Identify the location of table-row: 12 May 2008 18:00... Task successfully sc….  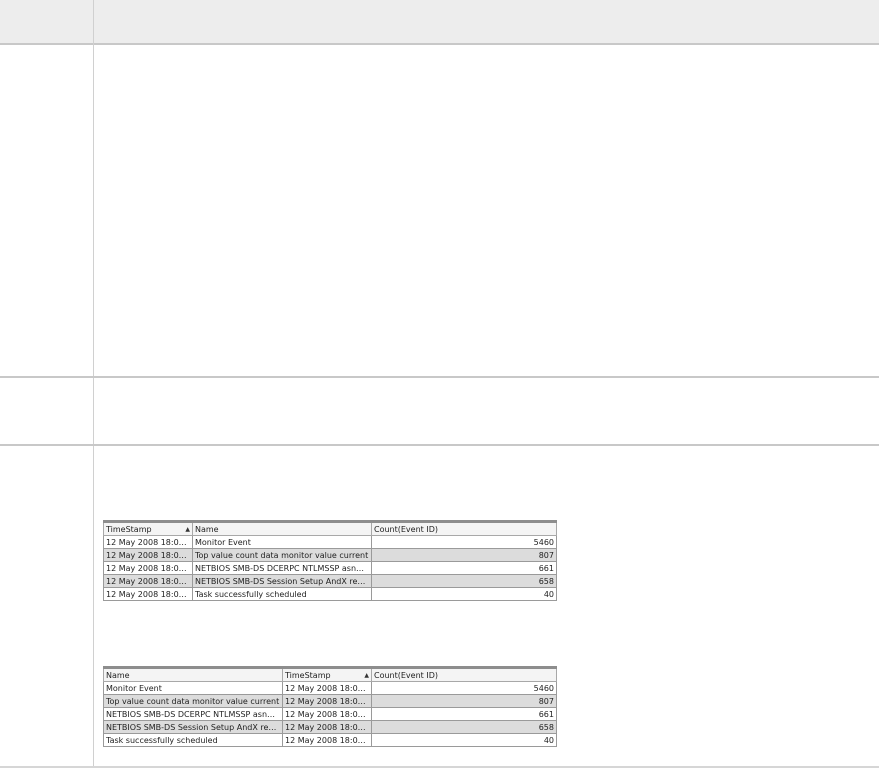
(330, 594).